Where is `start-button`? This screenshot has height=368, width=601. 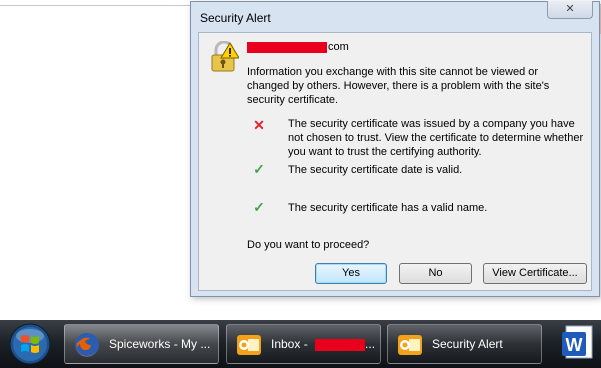 start-button is located at coordinates (30, 344).